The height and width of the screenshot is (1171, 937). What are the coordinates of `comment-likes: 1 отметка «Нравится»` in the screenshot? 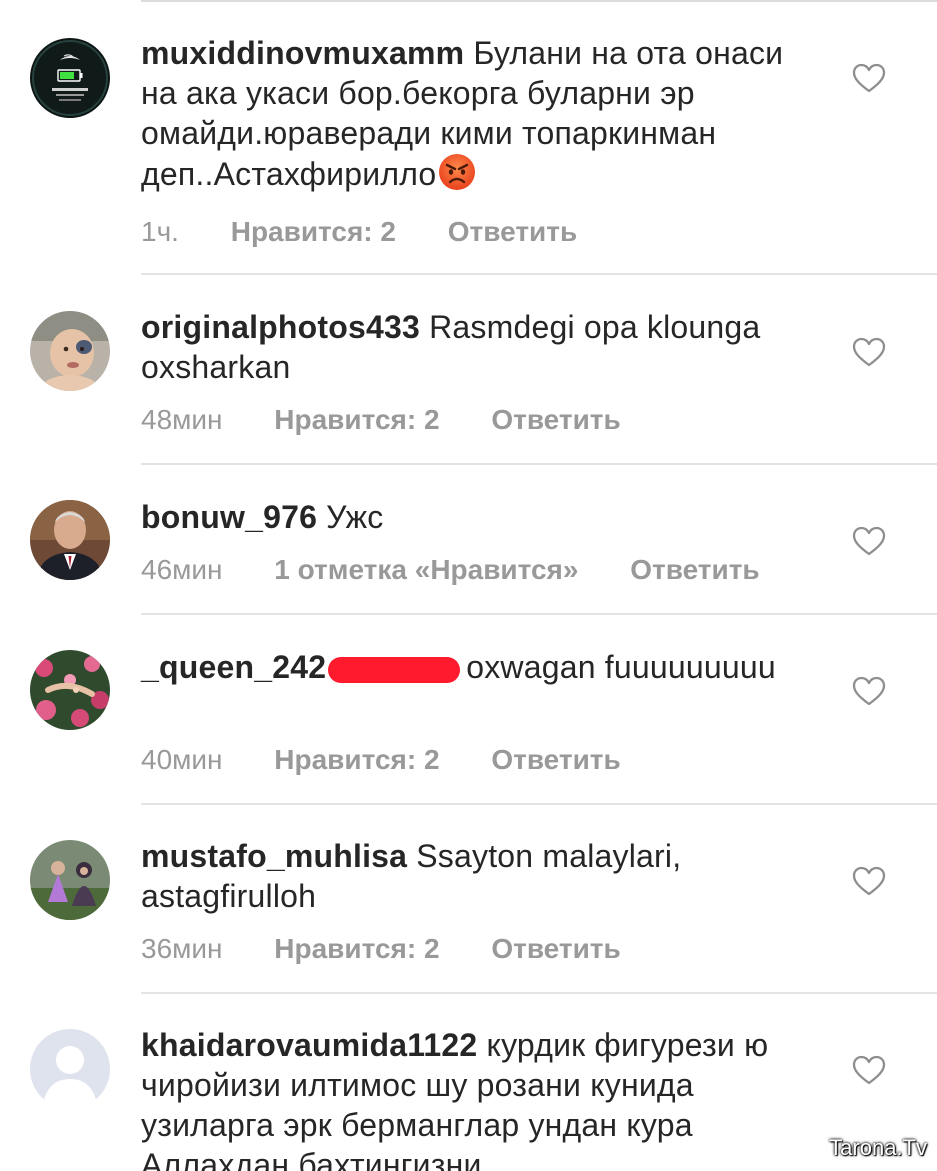 It's located at (426, 569).